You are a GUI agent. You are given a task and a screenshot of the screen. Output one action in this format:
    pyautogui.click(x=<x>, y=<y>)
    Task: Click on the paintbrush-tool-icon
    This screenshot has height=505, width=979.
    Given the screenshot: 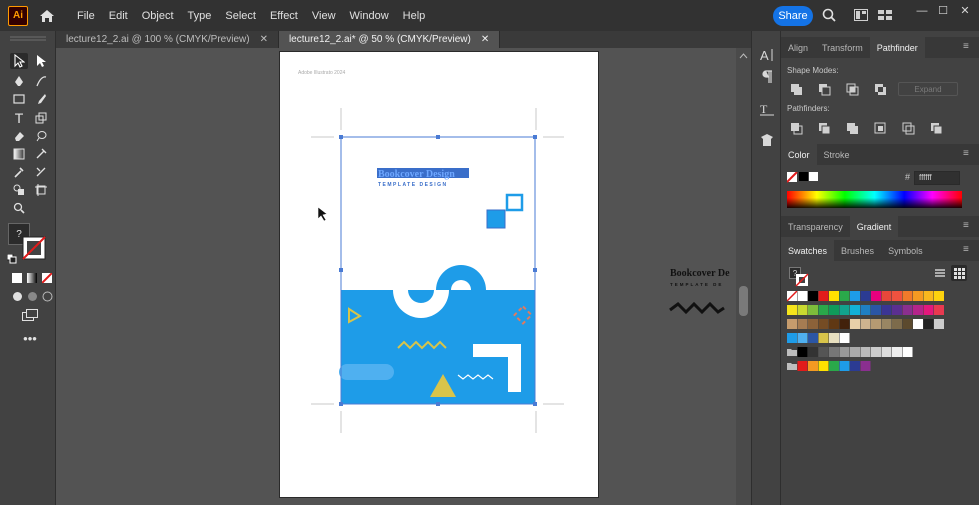 What is the action you would take?
    pyautogui.click(x=41, y=99)
    